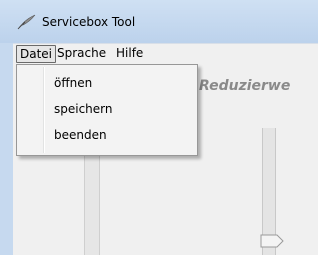  Describe the element at coordinates (83, 109) in the screenshot. I see `menu-item-speichern: speichern` at that location.